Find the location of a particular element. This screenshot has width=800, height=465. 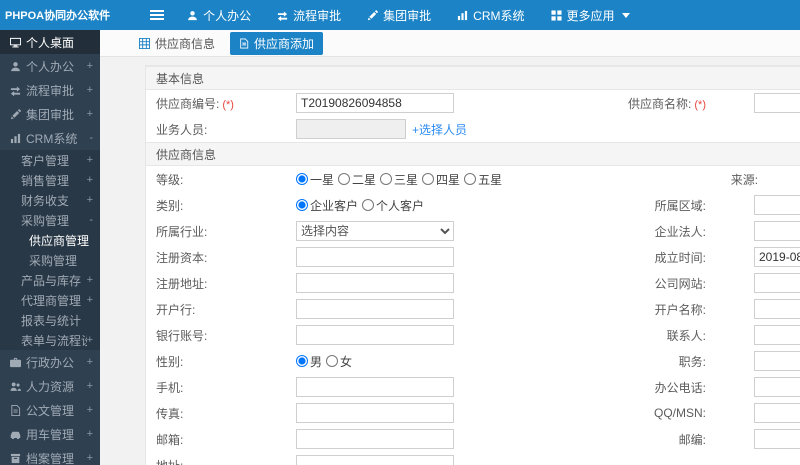

tab-supplier-info: 供应商信息 is located at coordinates (177, 43).